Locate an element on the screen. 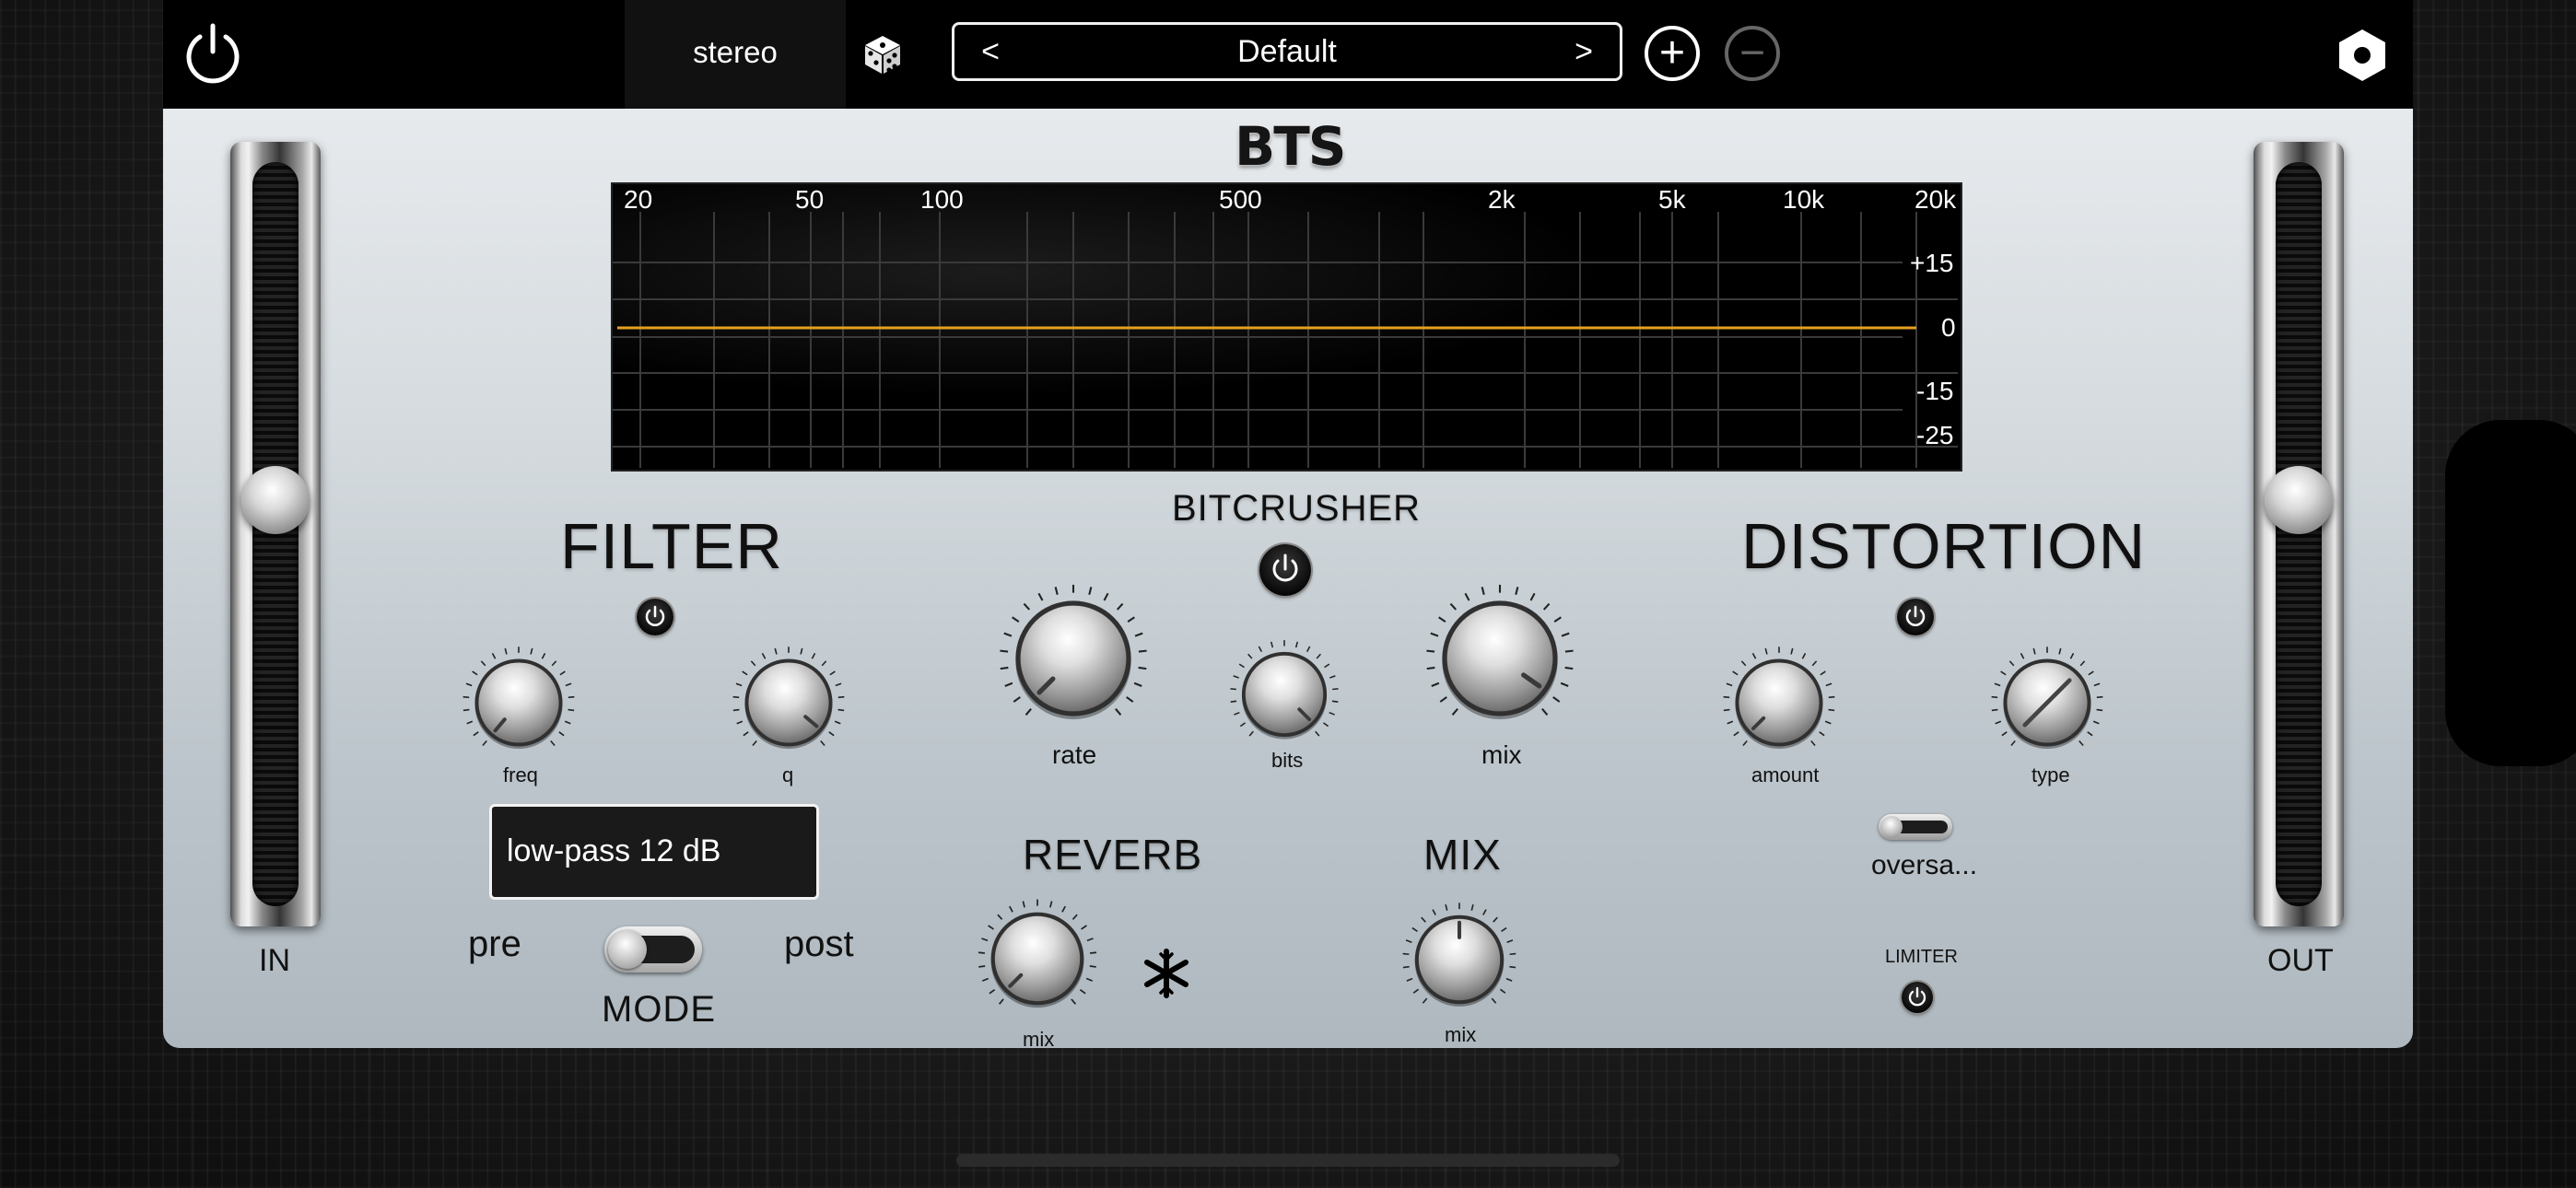  filter-title: FILTER is located at coordinates (671, 546).